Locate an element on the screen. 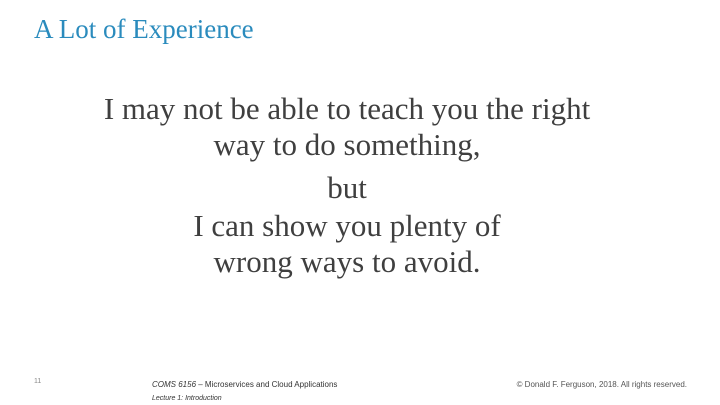  body-line-3: but is located at coordinates (347, 187).